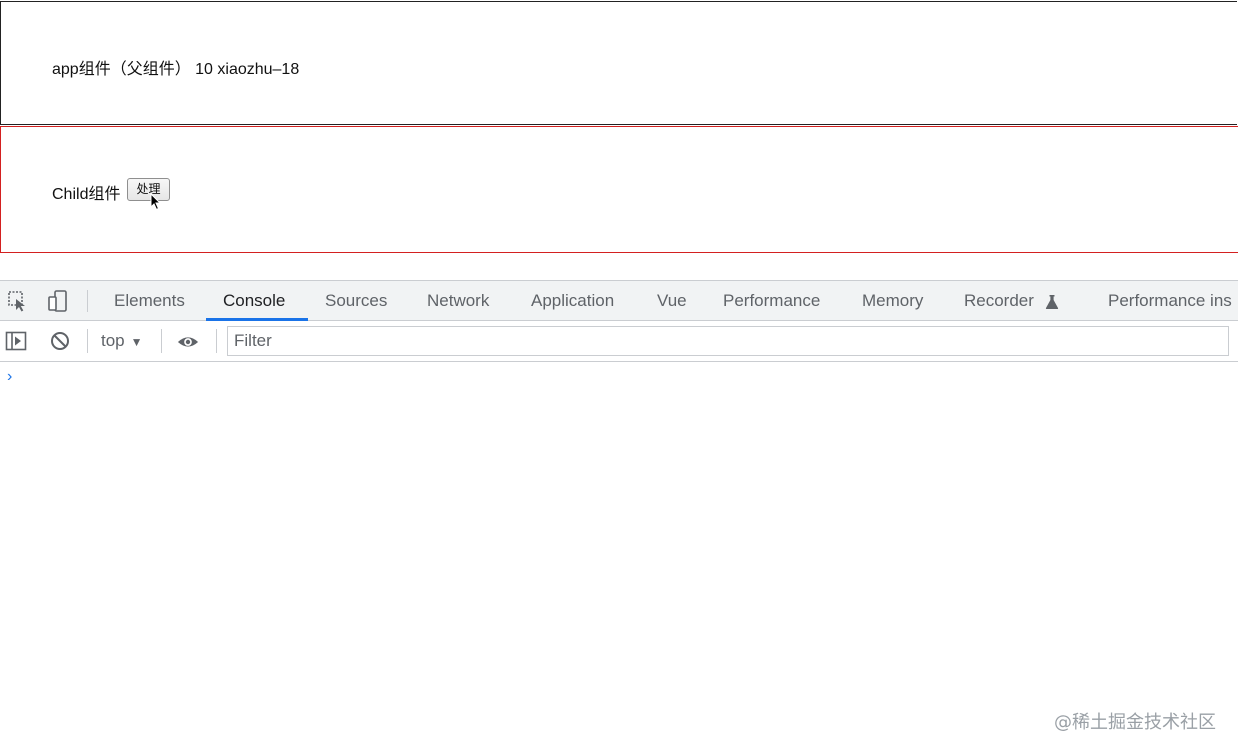  What do you see at coordinates (148, 189) in the screenshot?
I see `handle-button: 处理` at bounding box center [148, 189].